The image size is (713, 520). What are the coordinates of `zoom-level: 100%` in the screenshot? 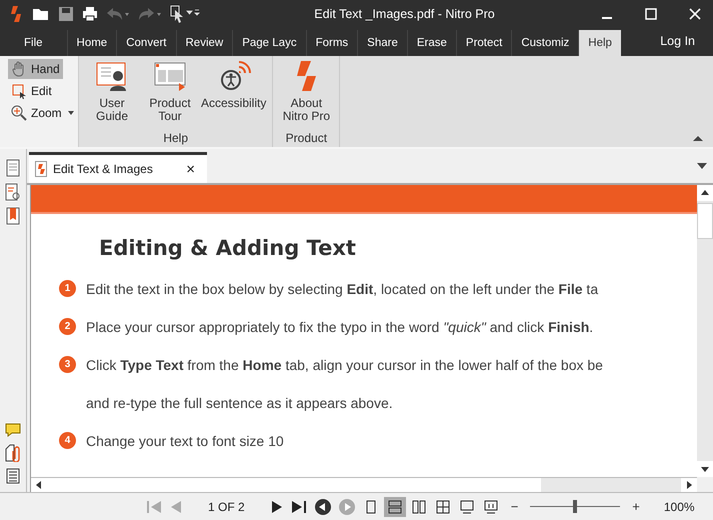 It's located at (679, 507).